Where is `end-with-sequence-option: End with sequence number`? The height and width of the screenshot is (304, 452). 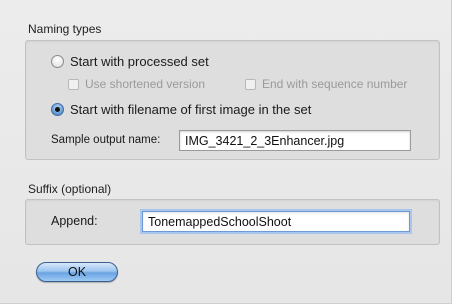
end-with-sequence-option: End with sequence number is located at coordinates (326, 84).